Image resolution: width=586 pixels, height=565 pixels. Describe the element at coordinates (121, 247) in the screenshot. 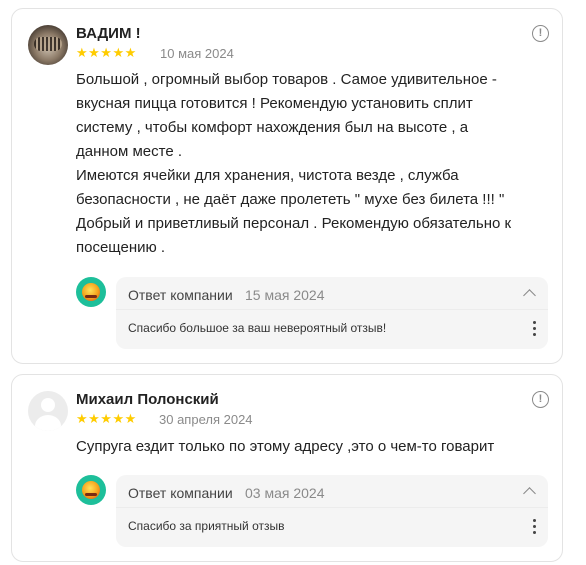

I see `review-text-line: посещению .` at that location.